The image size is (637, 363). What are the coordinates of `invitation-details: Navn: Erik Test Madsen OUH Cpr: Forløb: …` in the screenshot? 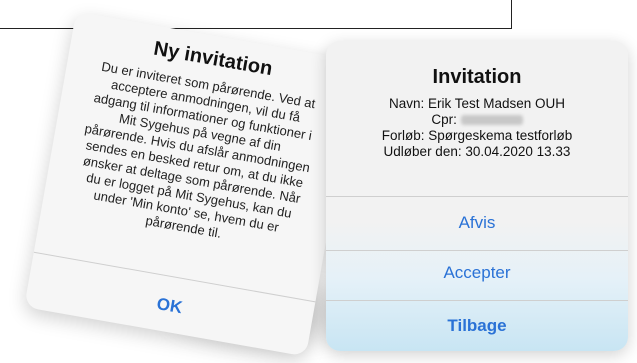 It's located at (477, 128).